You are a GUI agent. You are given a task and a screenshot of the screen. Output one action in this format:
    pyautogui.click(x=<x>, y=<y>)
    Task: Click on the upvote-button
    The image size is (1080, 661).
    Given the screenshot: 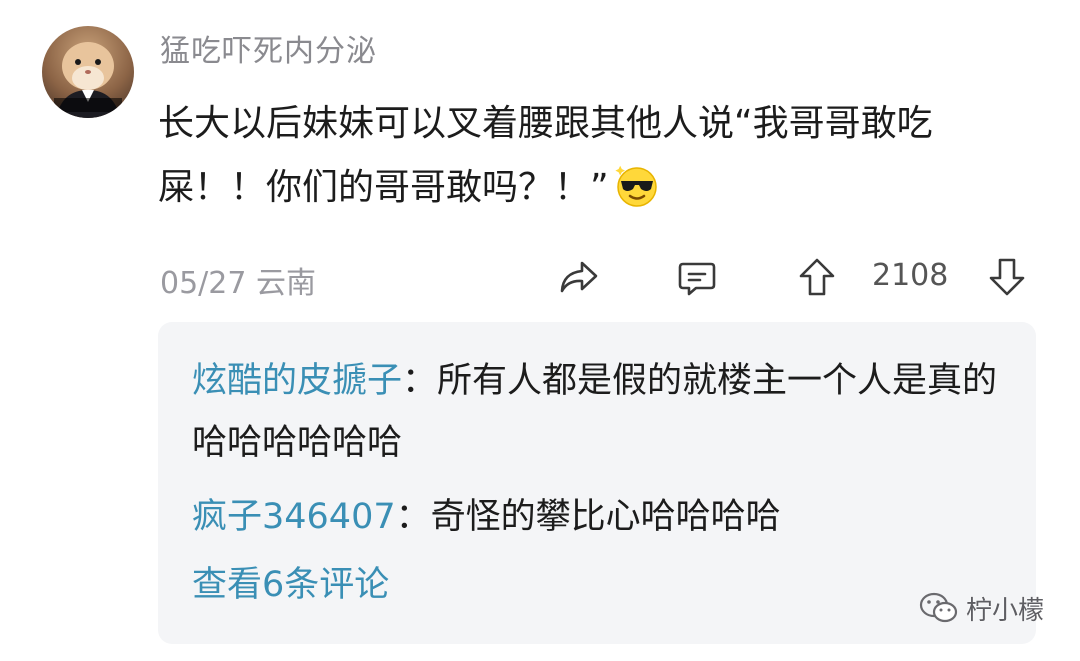 What is the action you would take?
    pyautogui.click(x=817, y=277)
    